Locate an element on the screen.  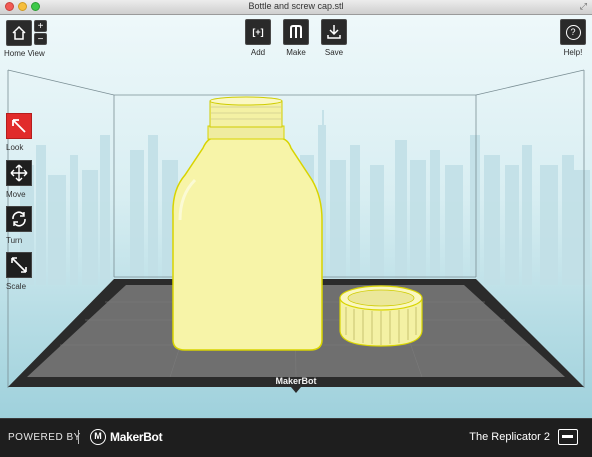
add-icon: [+] is located at coordinates (258, 32).